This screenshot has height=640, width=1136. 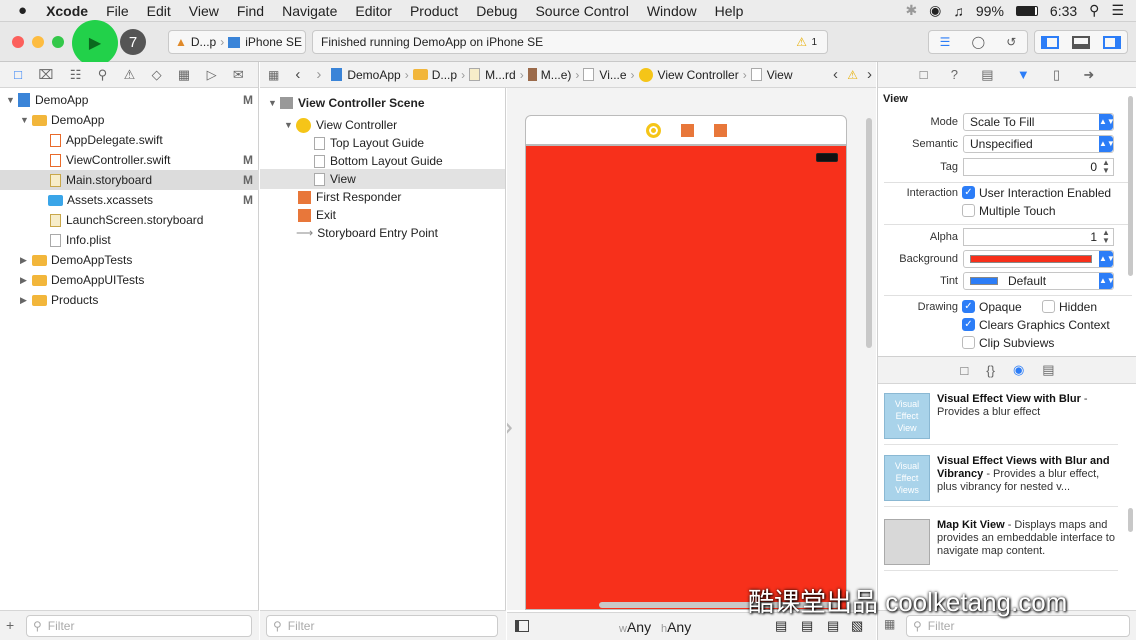 I want to click on list-item: ▶ DemoAppUITests, so click(x=129, y=280).